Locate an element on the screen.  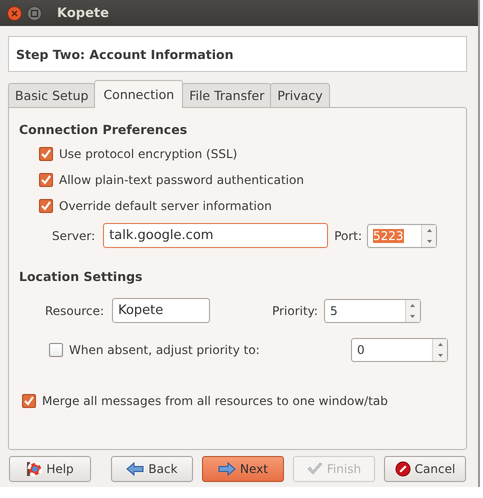
field-label: Server: is located at coordinates (74, 235).